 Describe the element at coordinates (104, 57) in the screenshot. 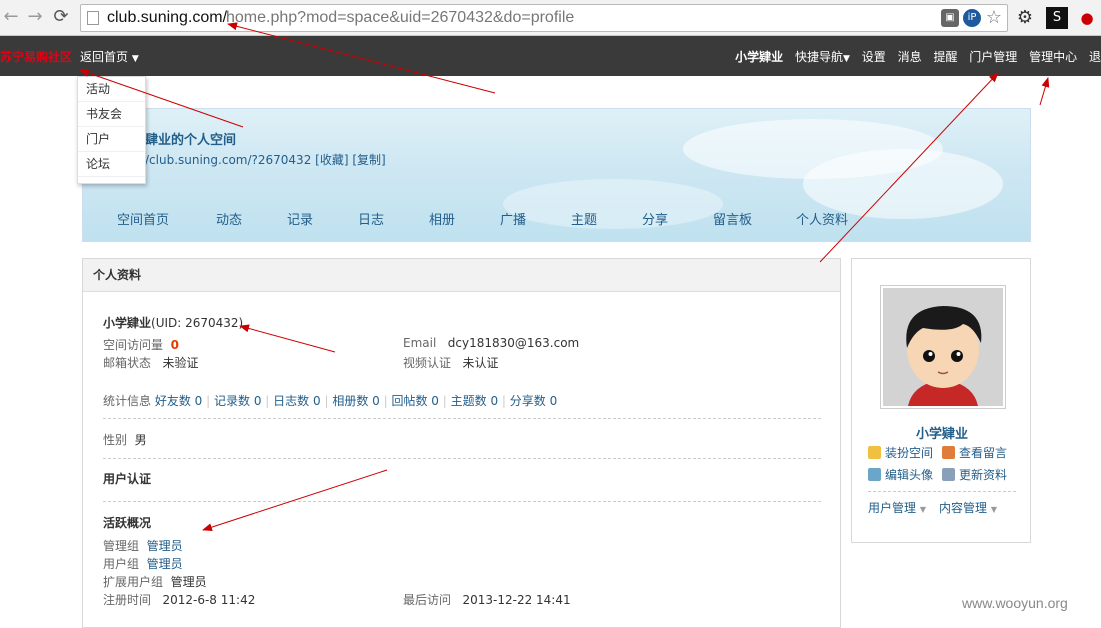

I see `home-link-label: 返回首页` at that location.